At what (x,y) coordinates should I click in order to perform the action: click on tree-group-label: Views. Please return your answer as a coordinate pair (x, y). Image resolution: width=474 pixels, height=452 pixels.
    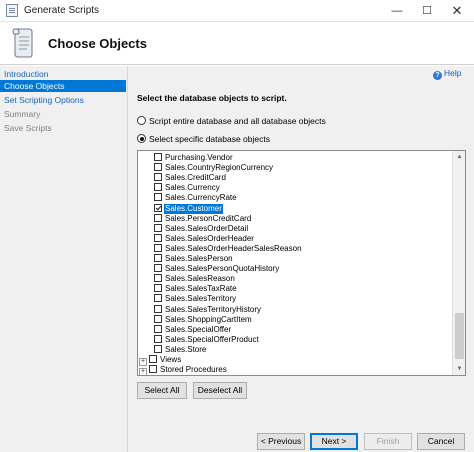
    Looking at the image, I should click on (171, 359).